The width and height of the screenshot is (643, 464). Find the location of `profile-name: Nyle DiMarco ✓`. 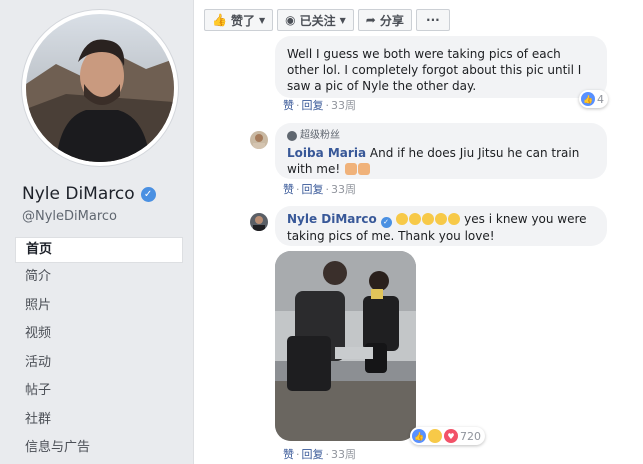

profile-name: Nyle DiMarco ✓ is located at coordinates (89, 194).